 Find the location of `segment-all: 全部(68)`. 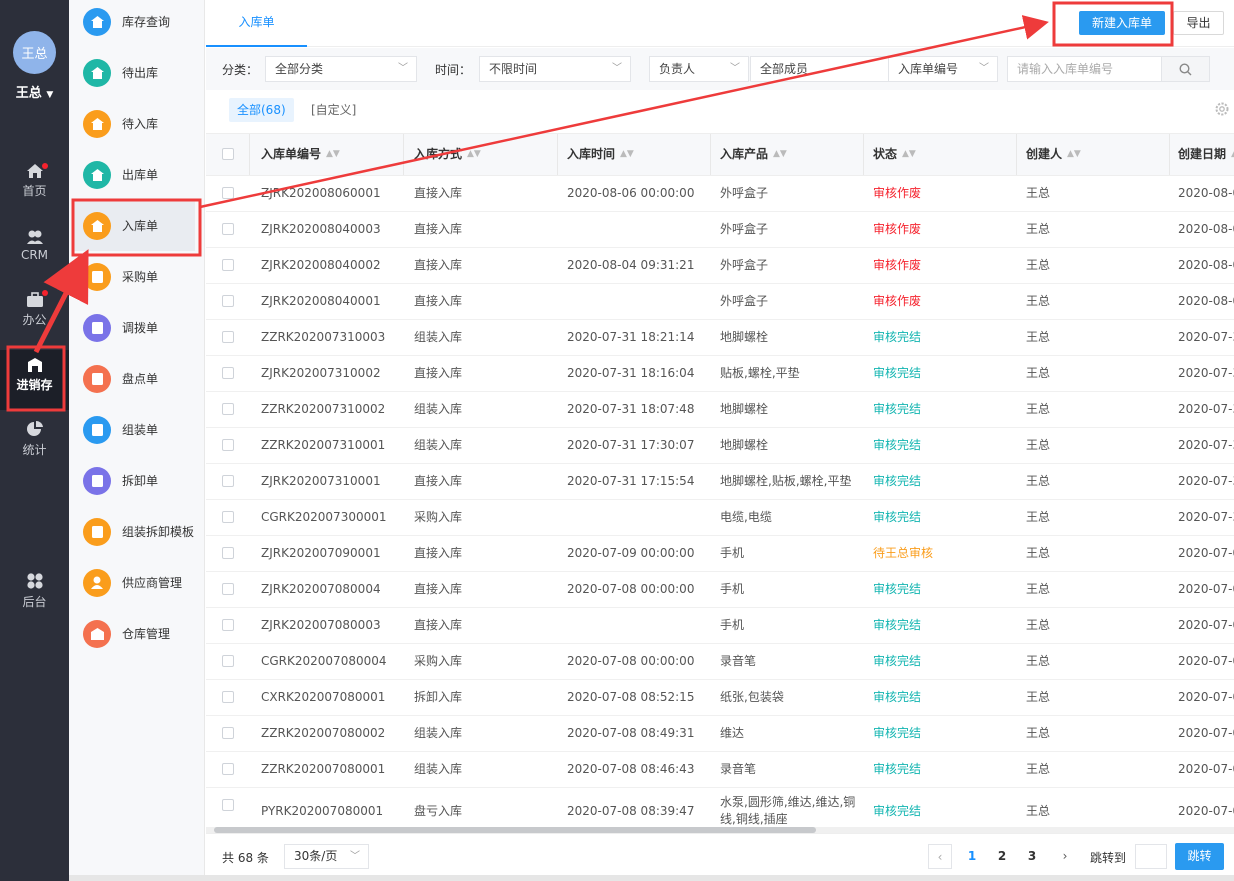

segment-all: 全部(68) is located at coordinates (261, 110).